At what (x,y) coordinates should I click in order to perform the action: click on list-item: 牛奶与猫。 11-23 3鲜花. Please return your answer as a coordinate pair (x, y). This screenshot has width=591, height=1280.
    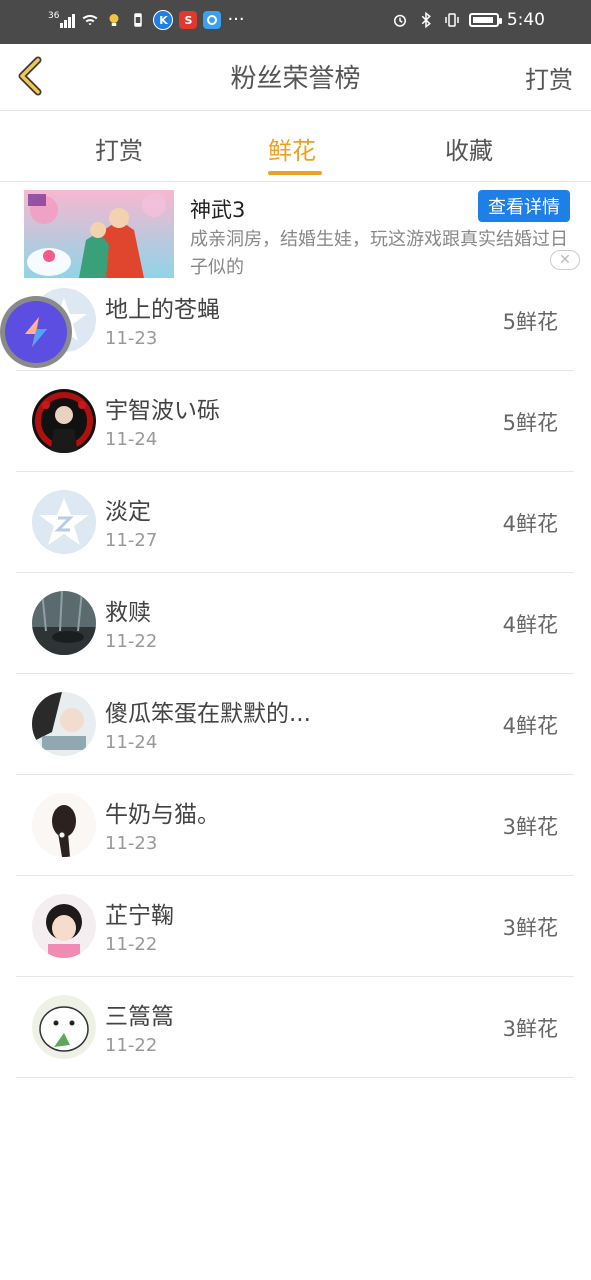
    Looking at the image, I should click on (295, 825).